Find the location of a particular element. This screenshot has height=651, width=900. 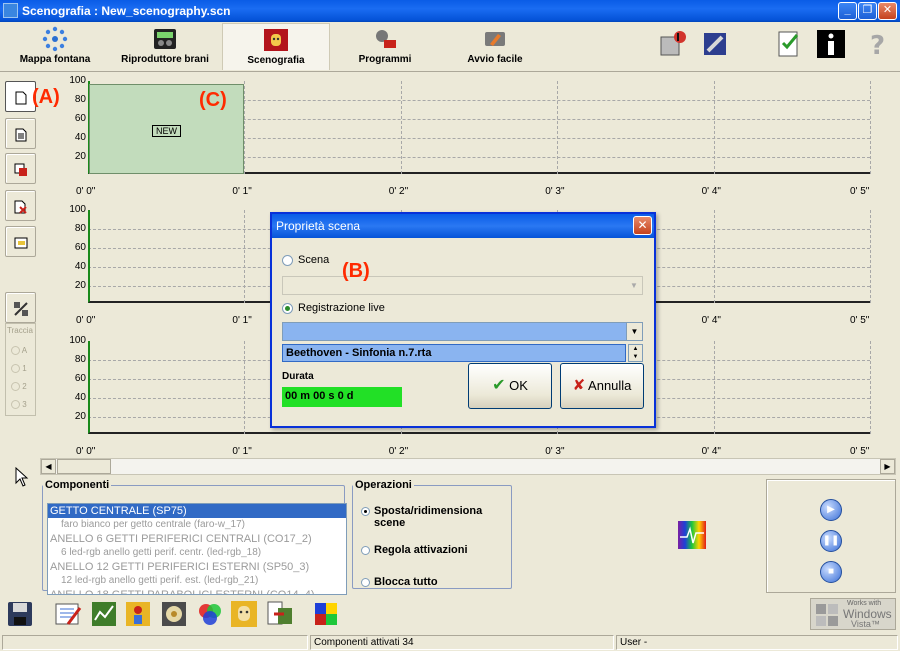

dialog-close-icon: ✕ is located at coordinates (642, 225).